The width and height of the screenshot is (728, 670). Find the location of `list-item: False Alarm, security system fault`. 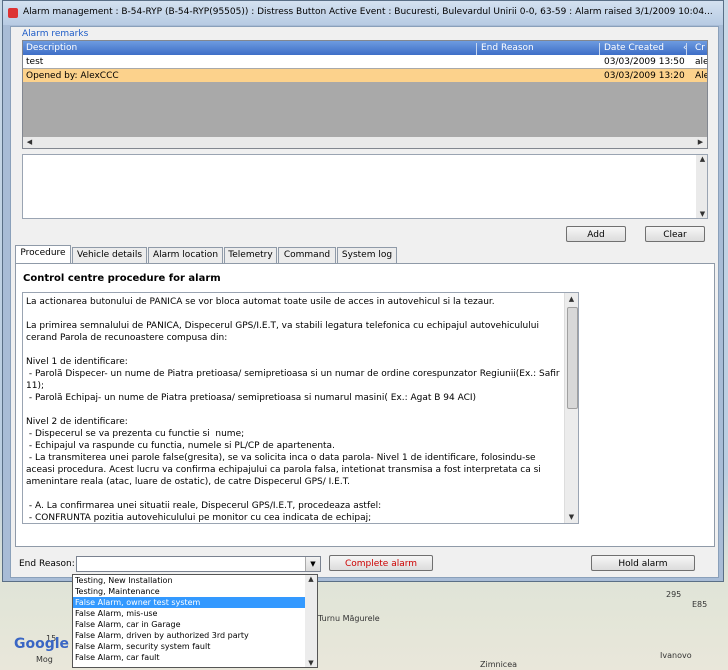

list-item: False Alarm, security system fault is located at coordinates (190, 646).